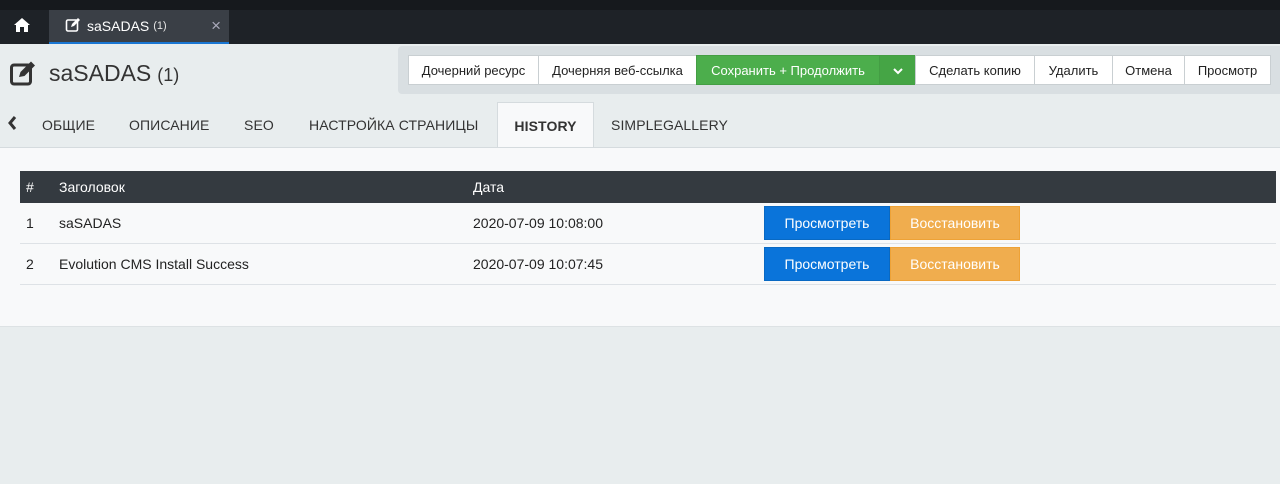 The image size is (1280, 484). What do you see at coordinates (648, 187) in the screenshot?
I see `table-header: # Заголовок Дата` at bounding box center [648, 187].